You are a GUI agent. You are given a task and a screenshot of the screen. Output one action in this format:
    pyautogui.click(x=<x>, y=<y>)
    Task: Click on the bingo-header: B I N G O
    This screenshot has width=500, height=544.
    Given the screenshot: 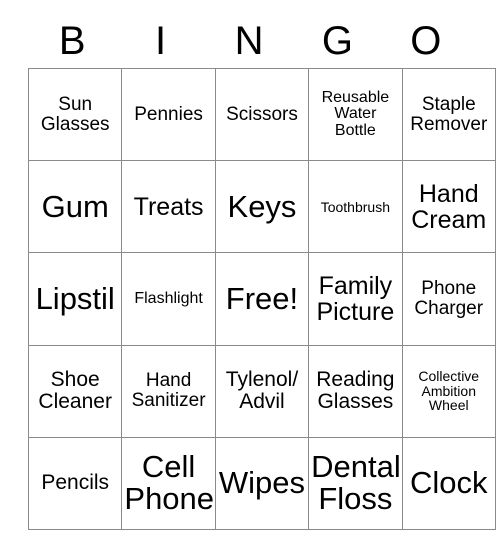 What is the action you would take?
    pyautogui.click(x=249, y=41)
    